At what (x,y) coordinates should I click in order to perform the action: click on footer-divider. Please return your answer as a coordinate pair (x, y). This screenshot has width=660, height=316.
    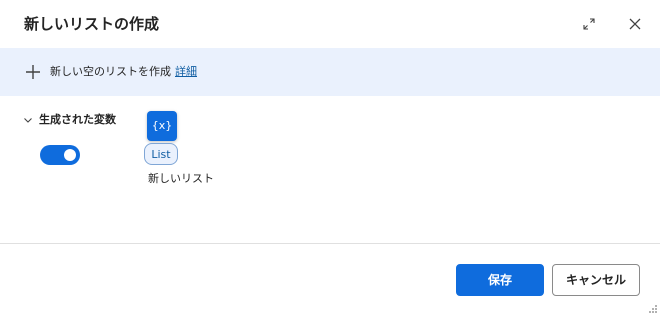
    Looking at the image, I should click on (330, 243).